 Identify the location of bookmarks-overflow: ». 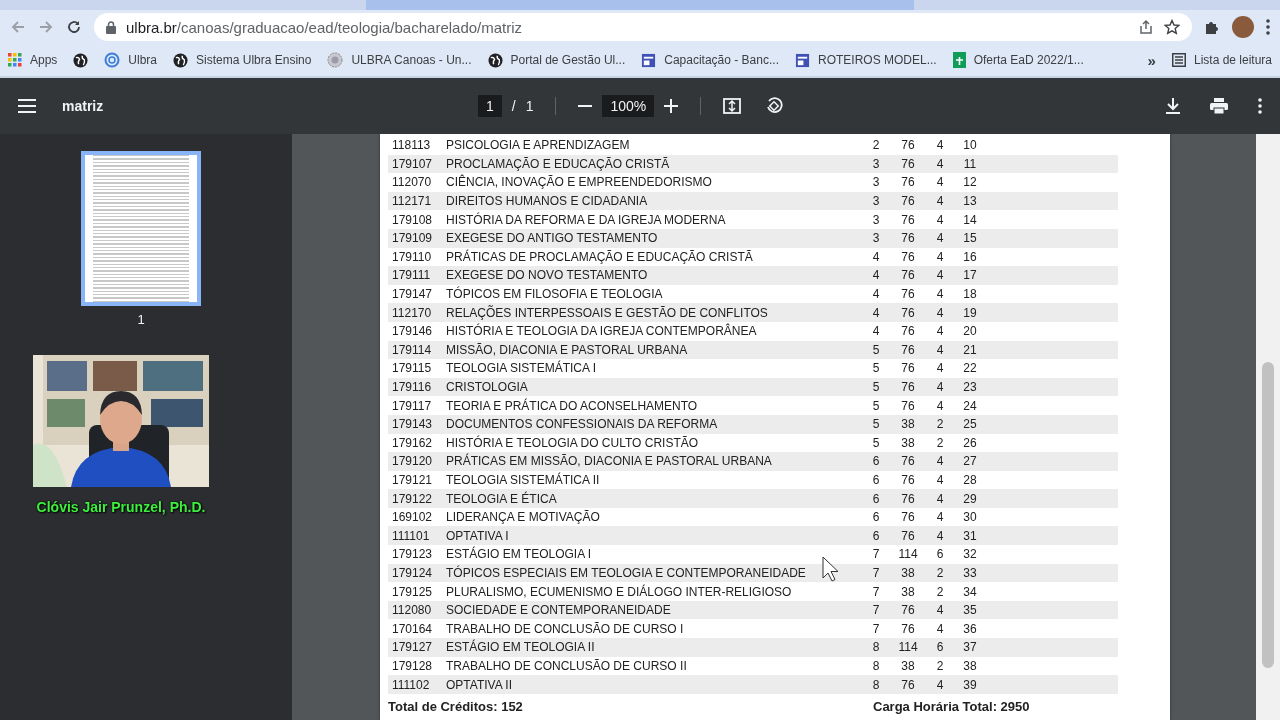
(1151, 60).